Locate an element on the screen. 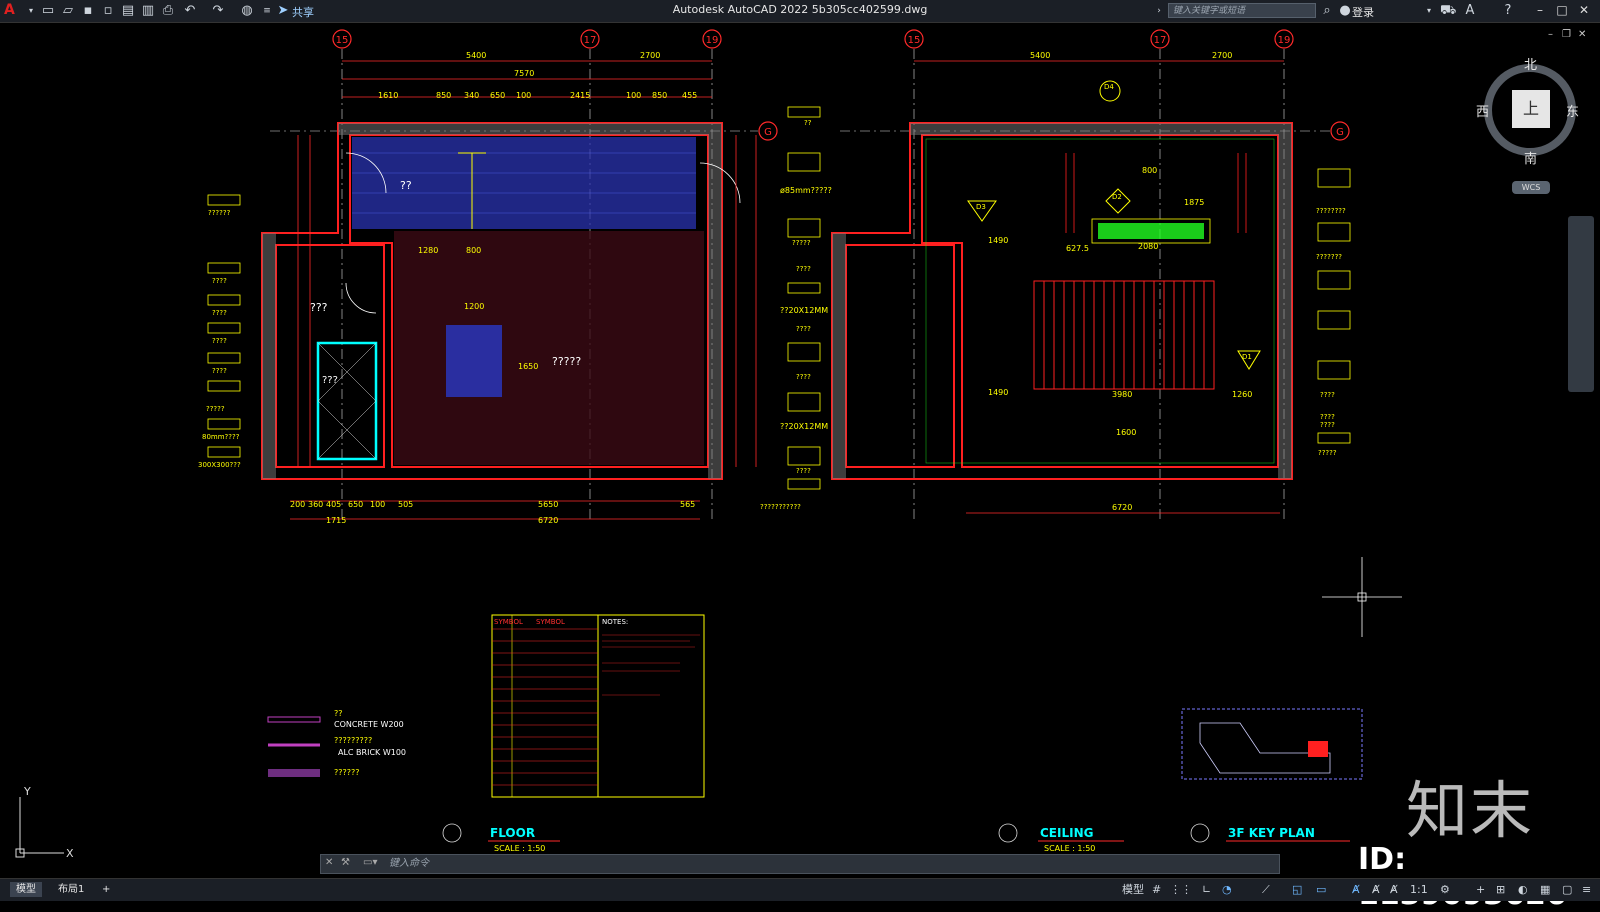 This screenshot has width=1600, height=912. minimize-button: – is located at coordinates (1540, 10).